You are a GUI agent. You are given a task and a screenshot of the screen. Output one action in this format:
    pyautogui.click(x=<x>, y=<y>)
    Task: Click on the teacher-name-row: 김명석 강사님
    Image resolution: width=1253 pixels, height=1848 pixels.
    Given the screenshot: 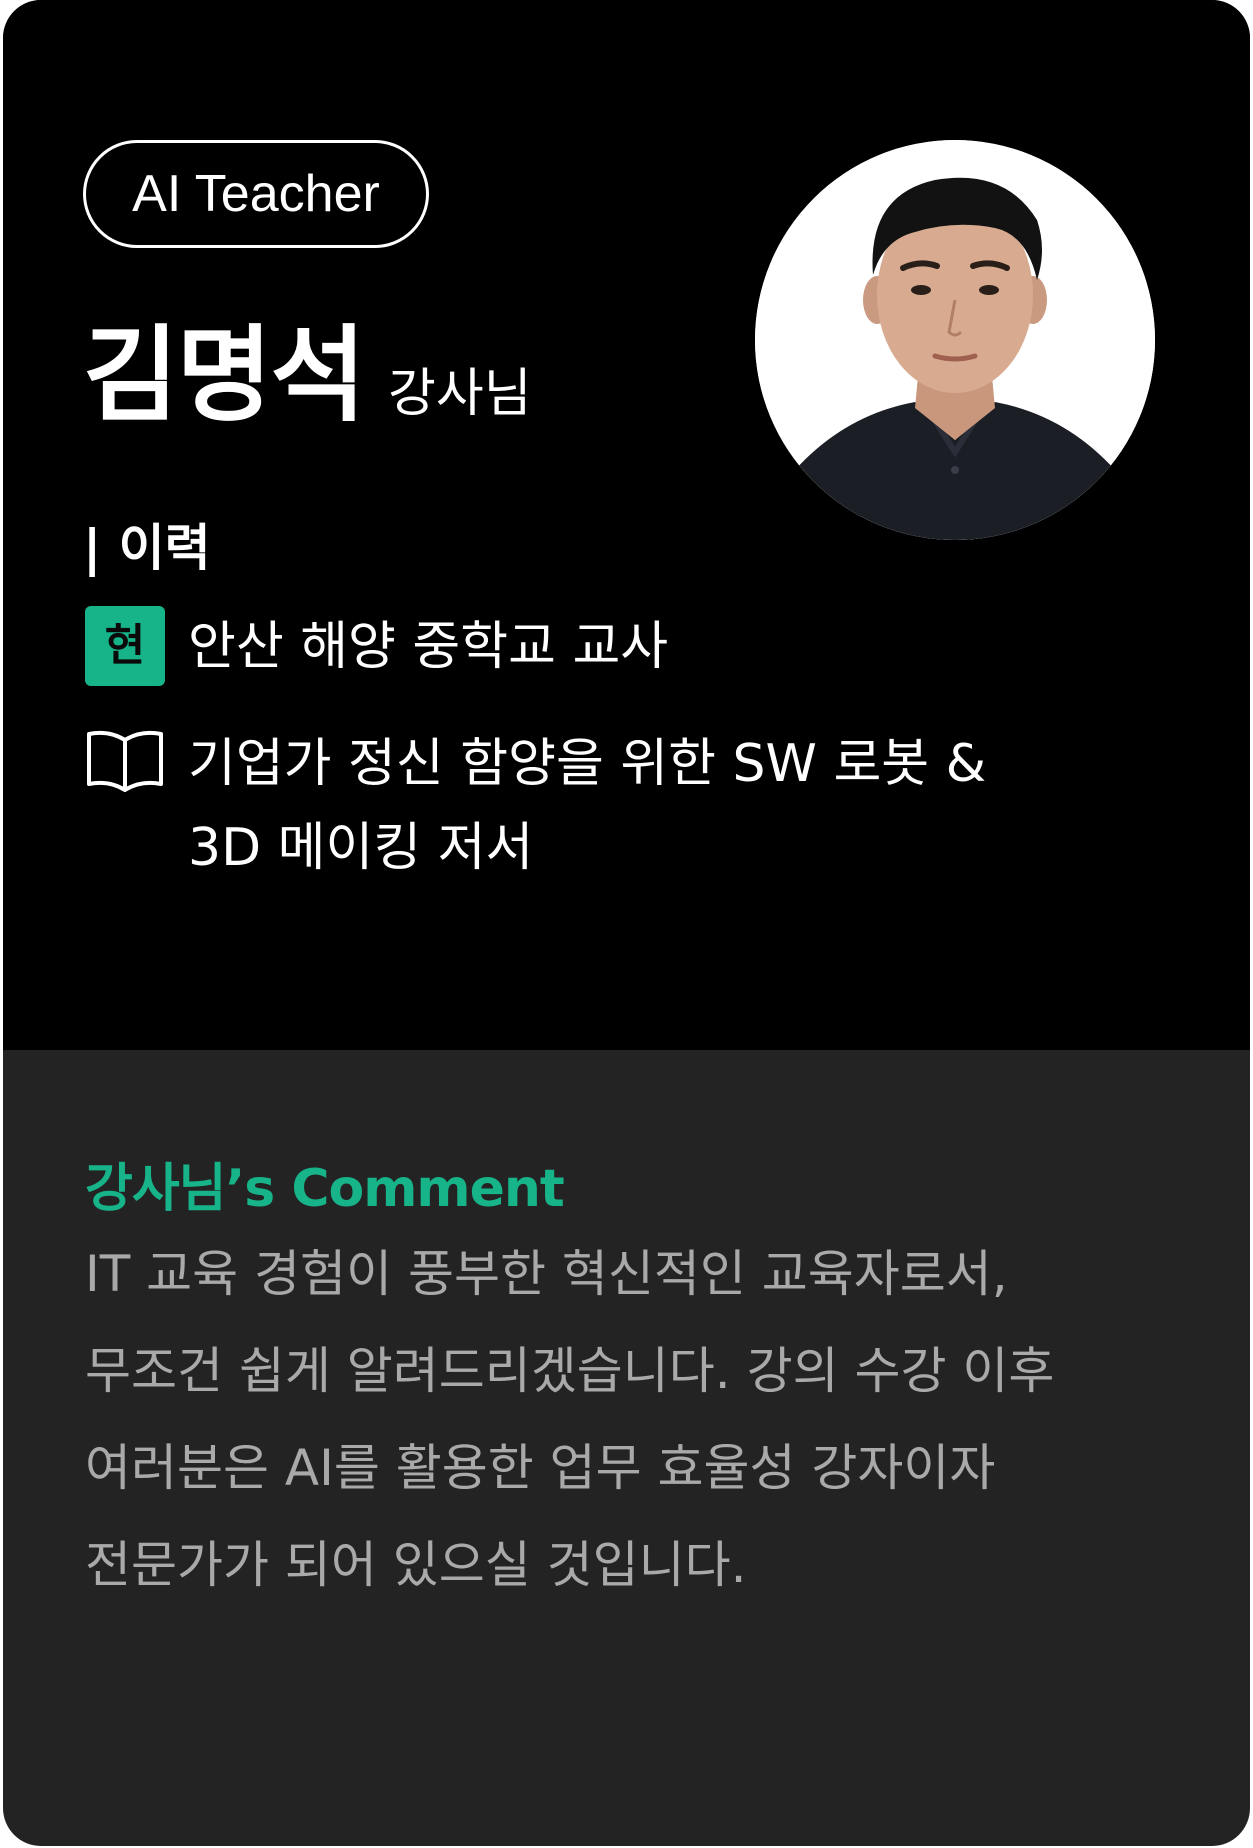 What is the action you would take?
    pyautogui.click(x=307, y=363)
    